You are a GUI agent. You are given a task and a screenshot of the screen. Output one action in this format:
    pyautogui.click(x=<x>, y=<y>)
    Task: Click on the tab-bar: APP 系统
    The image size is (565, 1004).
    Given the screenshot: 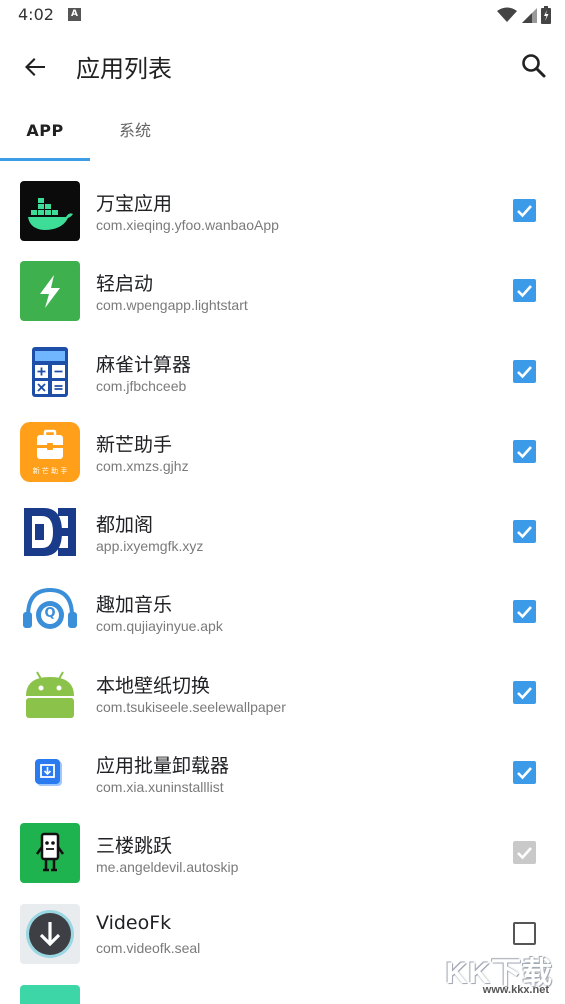 What is the action you would take?
    pyautogui.click(x=282, y=133)
    